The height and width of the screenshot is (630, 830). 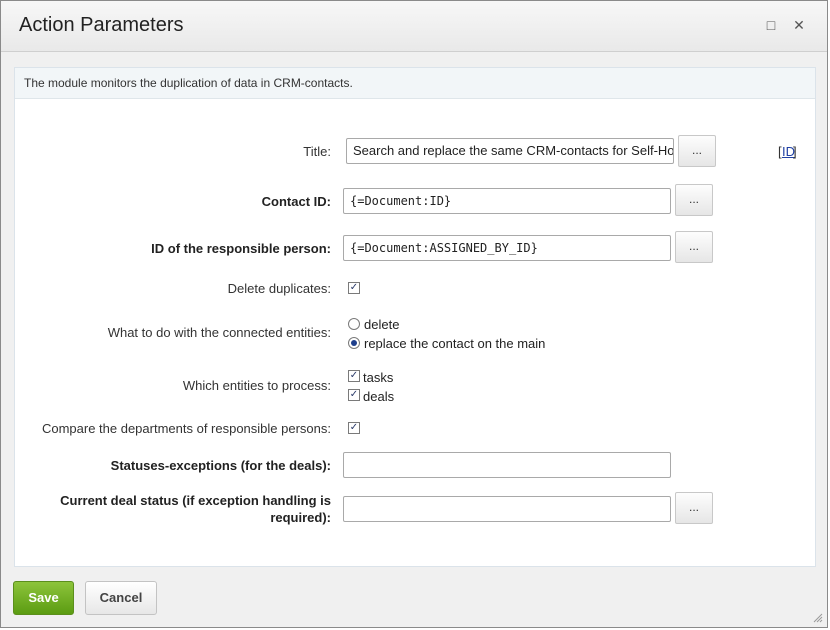 I want to click on maximize-icon: □, so click(x=771, y=25).